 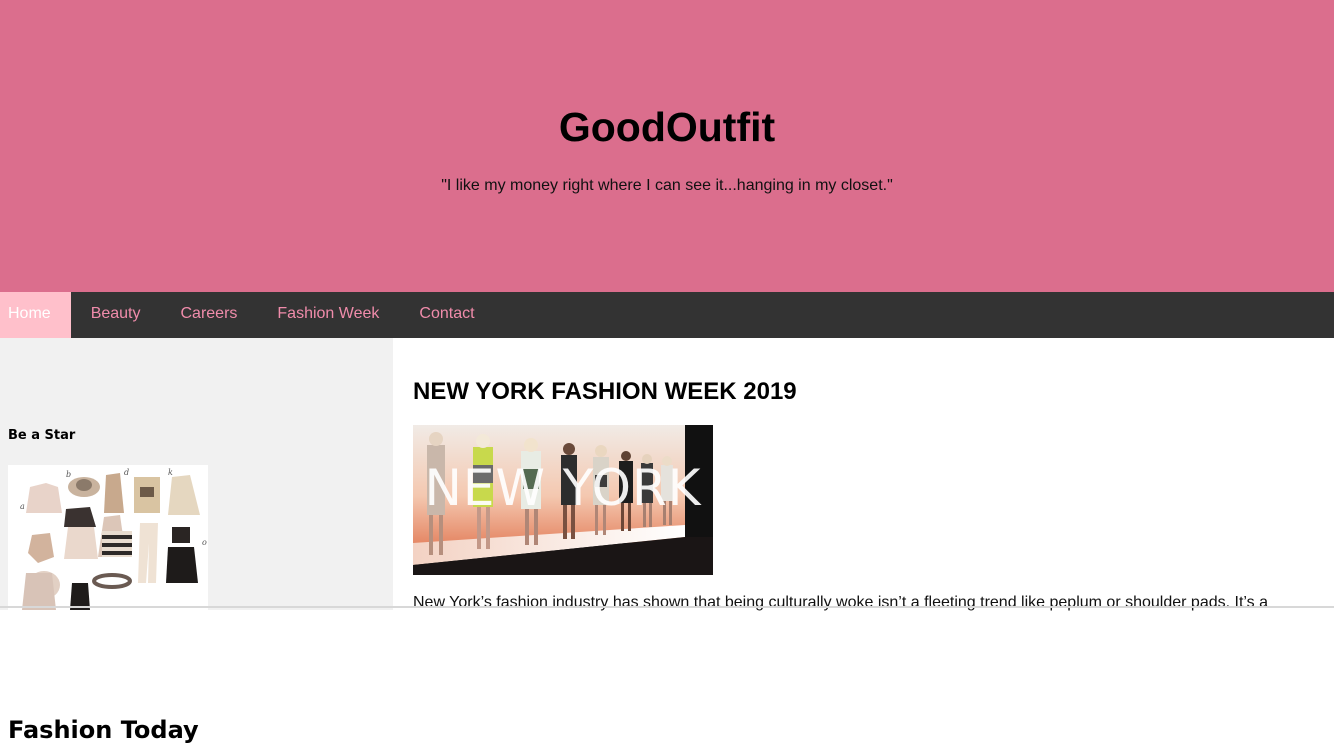 What do you see at coordinates (170, 472) in the screenshot?
I see `svg-text: k` at bounding box center [170, 472].